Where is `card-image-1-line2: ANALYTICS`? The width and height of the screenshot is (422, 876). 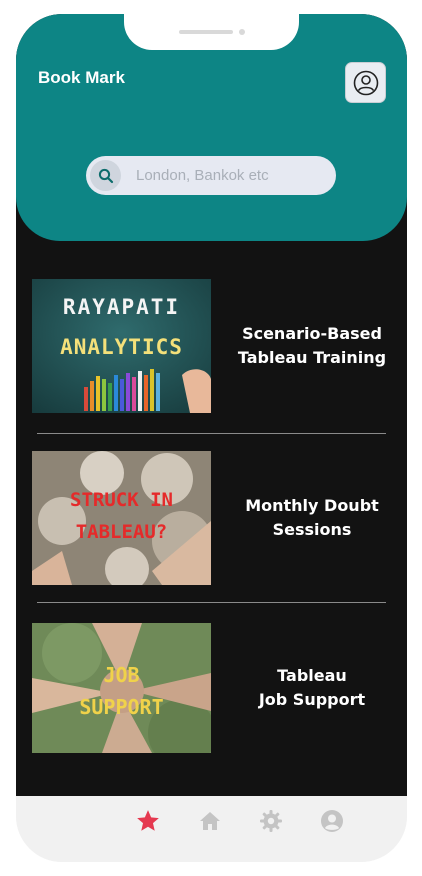
card-image-1-line2: ANALYTICS is located at coordinates (121, 347).